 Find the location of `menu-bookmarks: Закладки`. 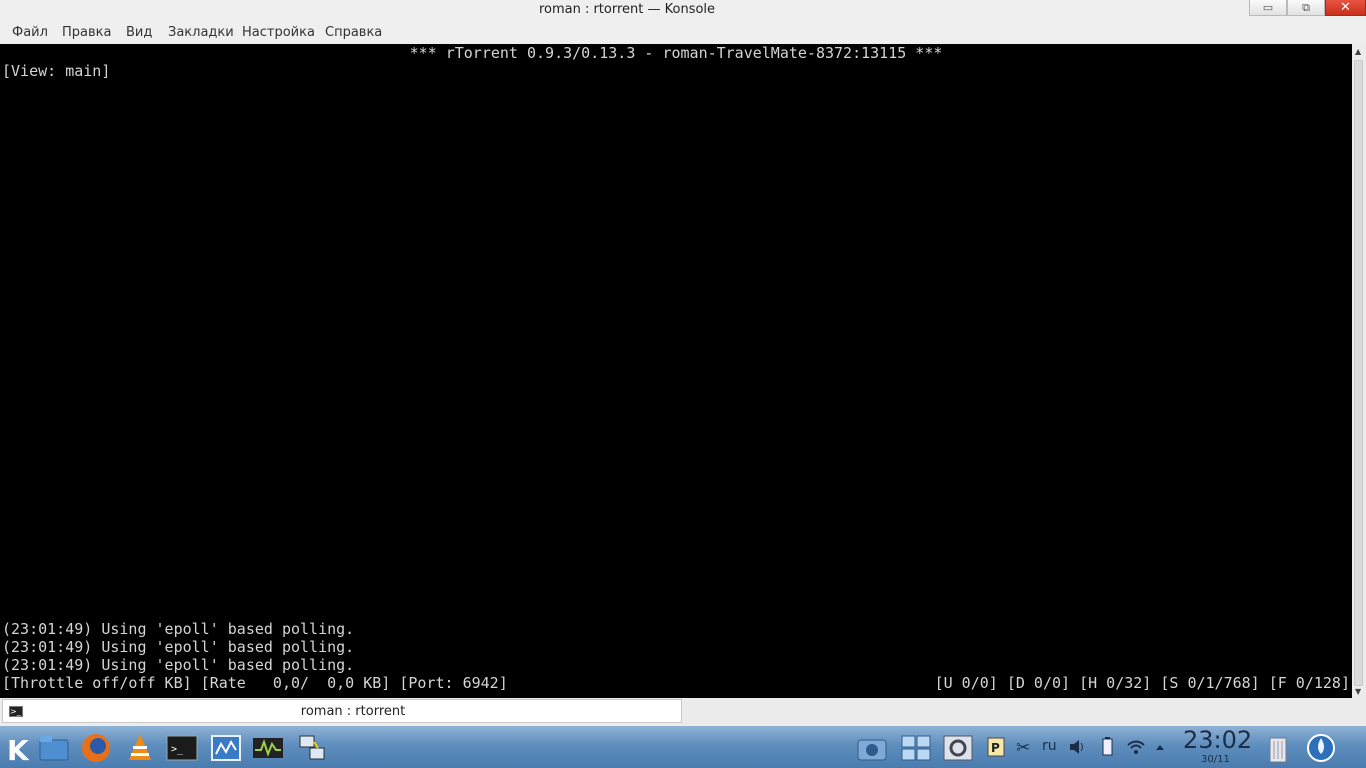

menu-bookmarks: Закладки is located at coordinates (201, 32).